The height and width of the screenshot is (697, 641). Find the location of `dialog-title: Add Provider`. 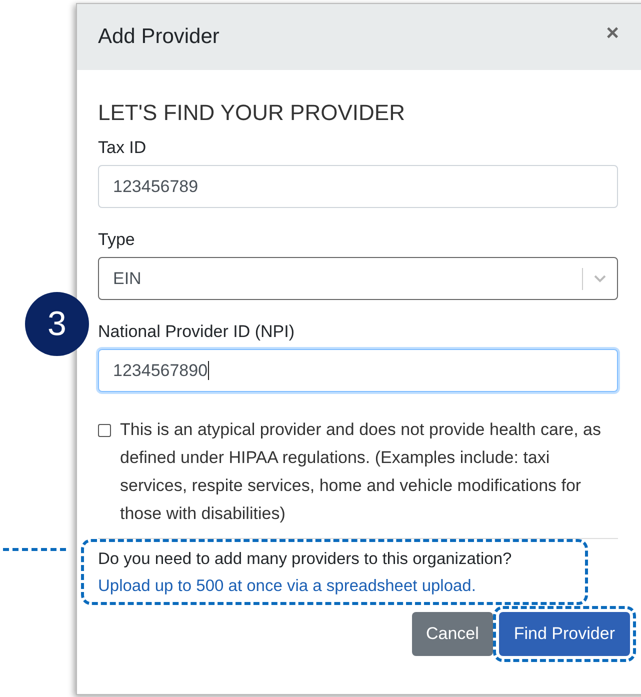

dialog-title: Add Provider is located at coordinates (159, 37).